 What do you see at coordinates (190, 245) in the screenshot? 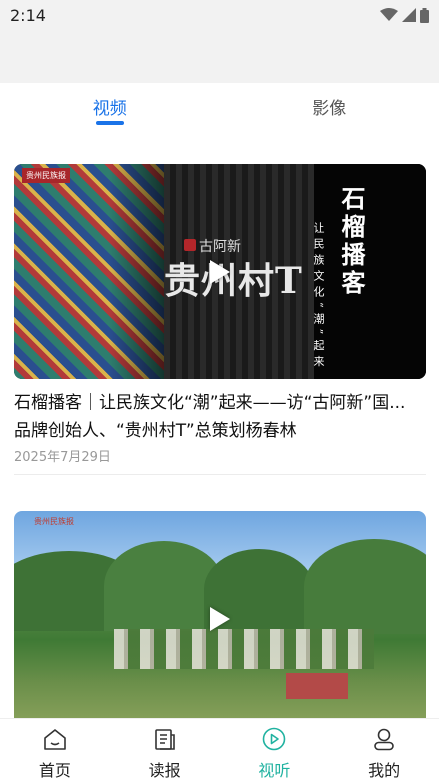
I see `seal-mark` at bounding box center [190, 245].